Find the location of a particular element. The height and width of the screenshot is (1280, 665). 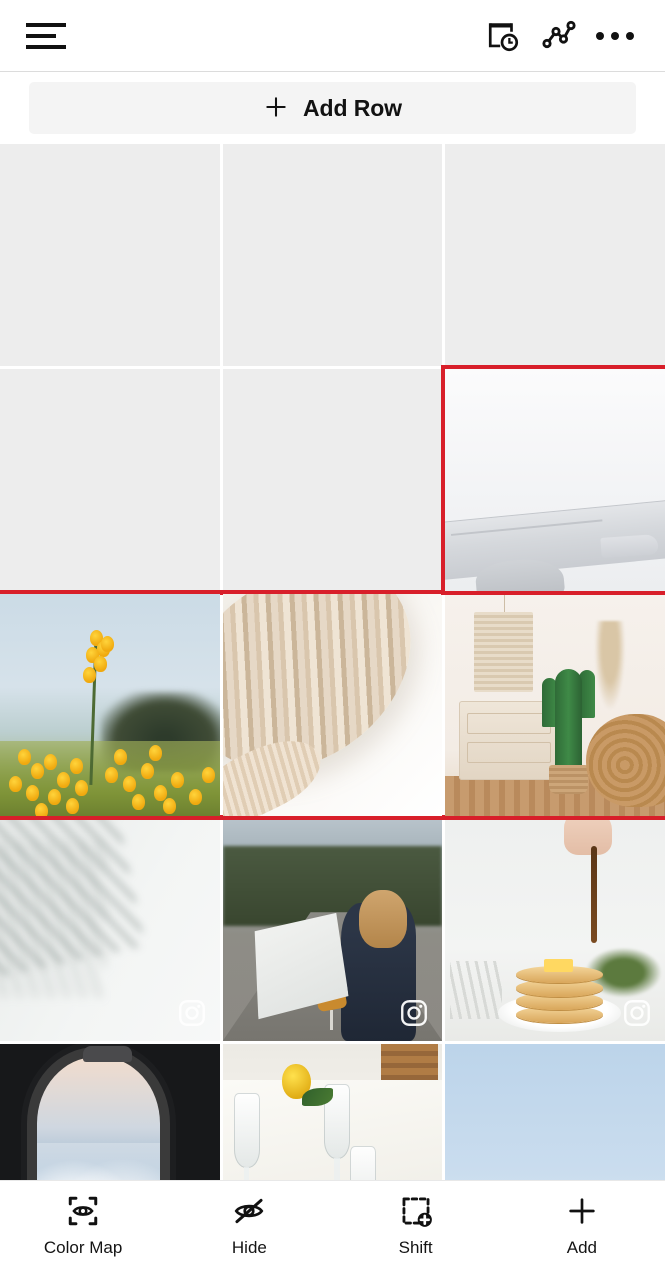

flowers-photo-art is located at coordinates (110, 705).